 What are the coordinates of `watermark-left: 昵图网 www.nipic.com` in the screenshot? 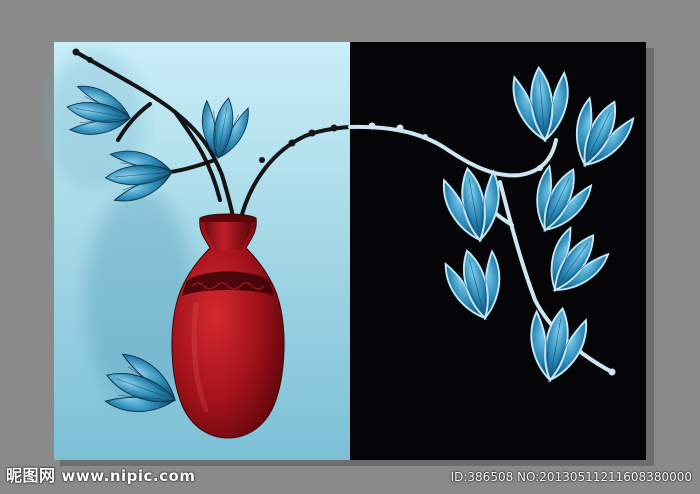 It's located at (100, 474).